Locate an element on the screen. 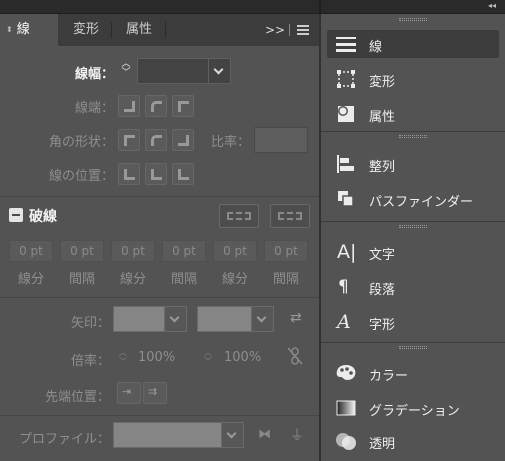  gap-2-input: 0 pt is located at coordinates (184, 251).